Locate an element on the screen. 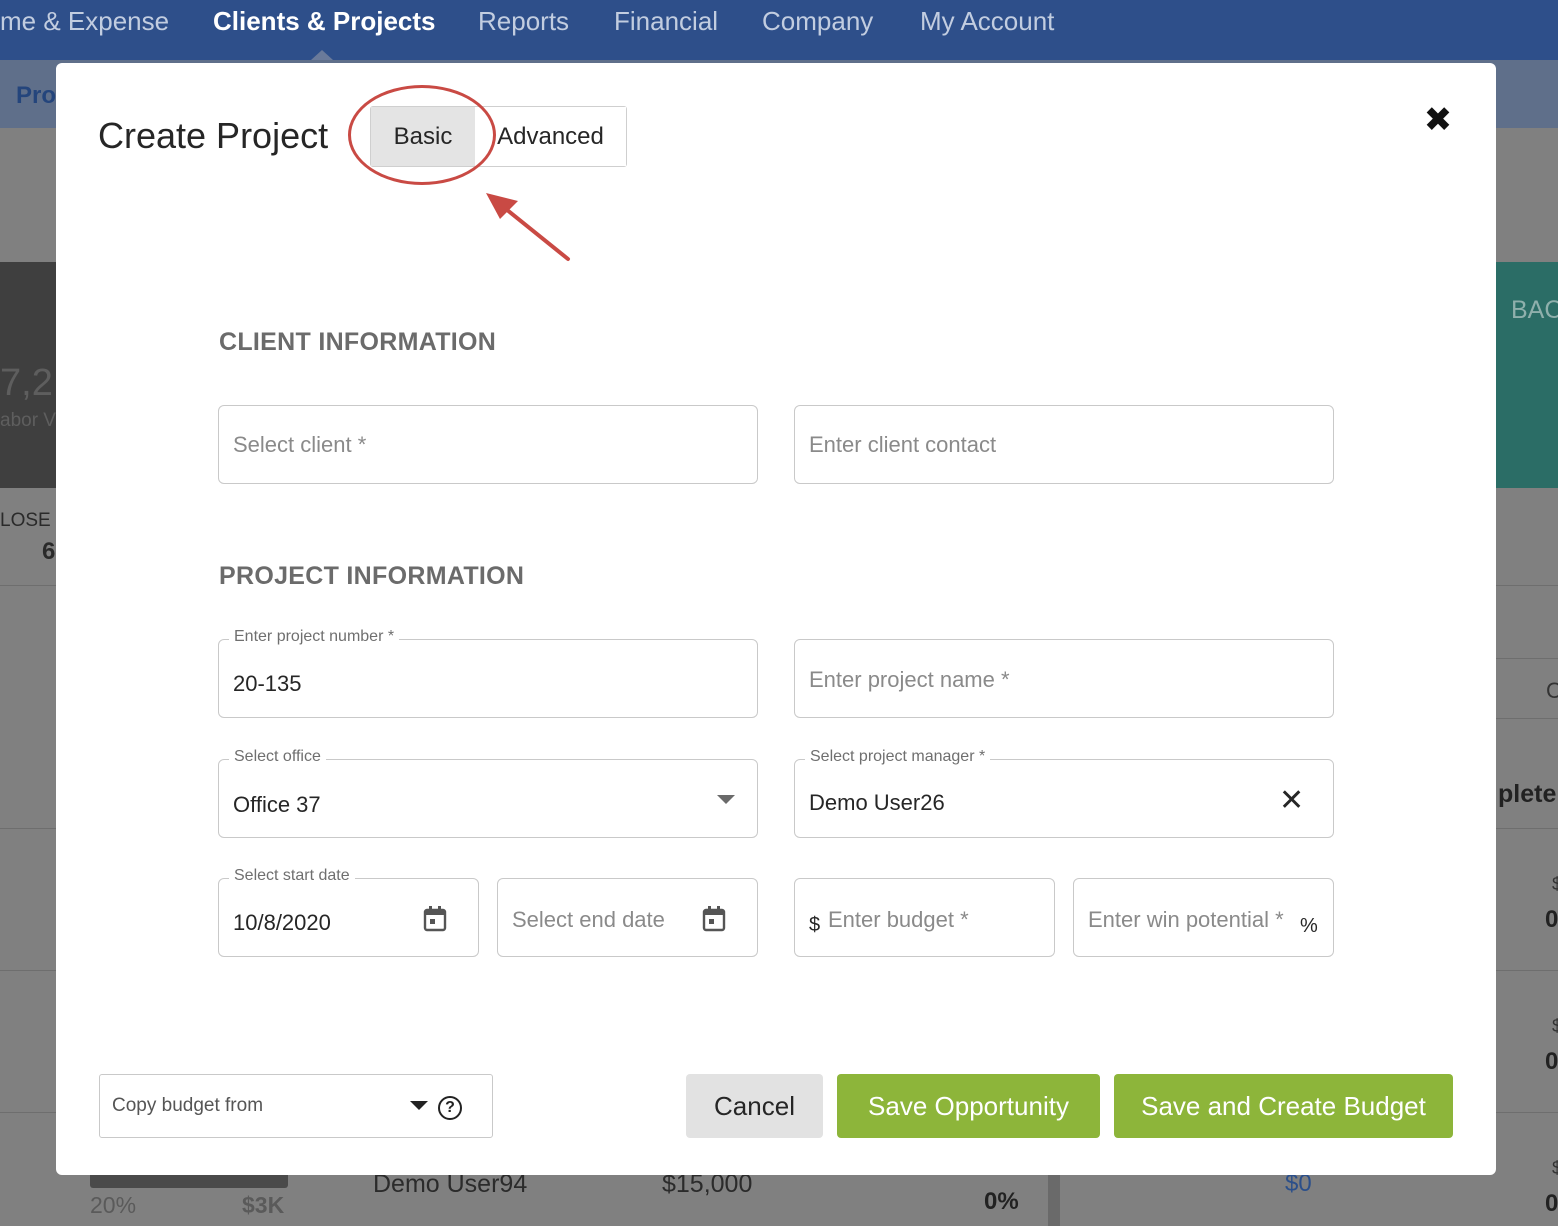  project-number-input: Enter project number * 20-135 is located at coordinates (488, 673).